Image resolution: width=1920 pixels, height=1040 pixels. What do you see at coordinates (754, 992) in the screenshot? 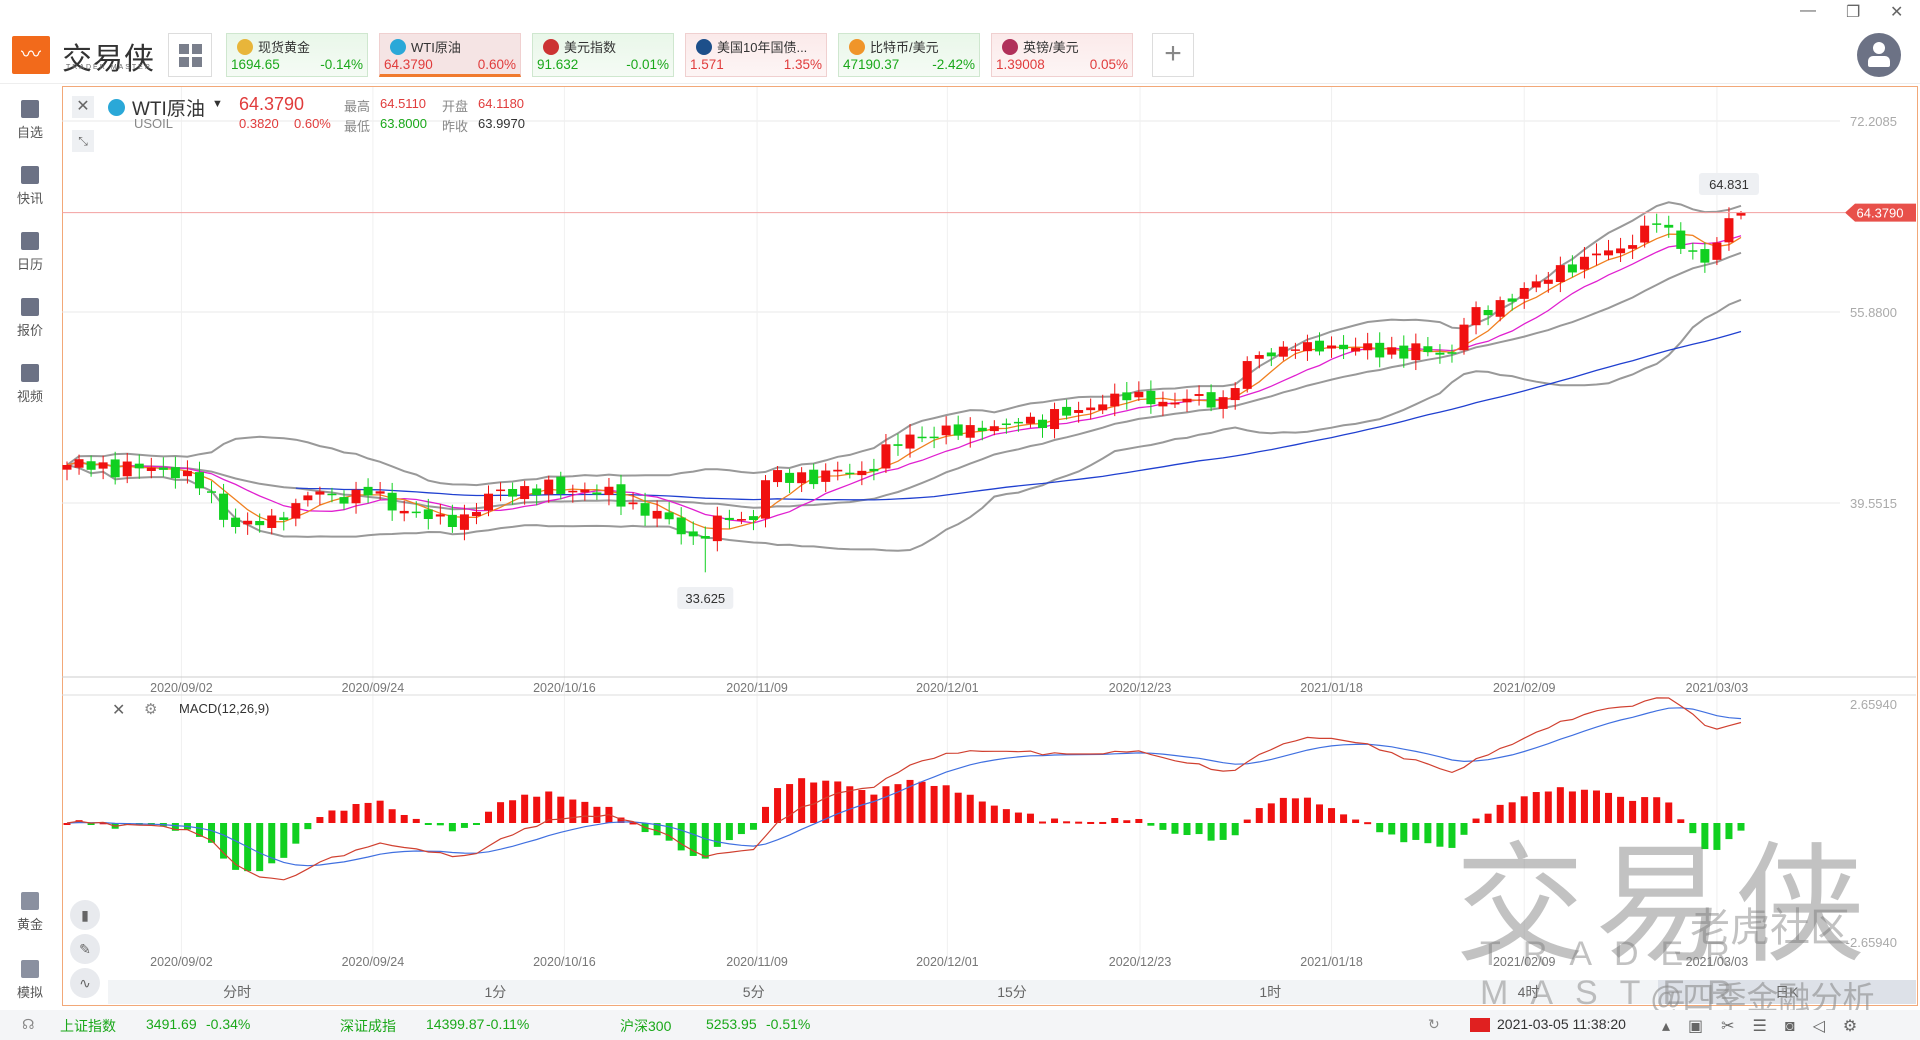
I see `timeframe-2: 5分` at bounding box center [754, 992].